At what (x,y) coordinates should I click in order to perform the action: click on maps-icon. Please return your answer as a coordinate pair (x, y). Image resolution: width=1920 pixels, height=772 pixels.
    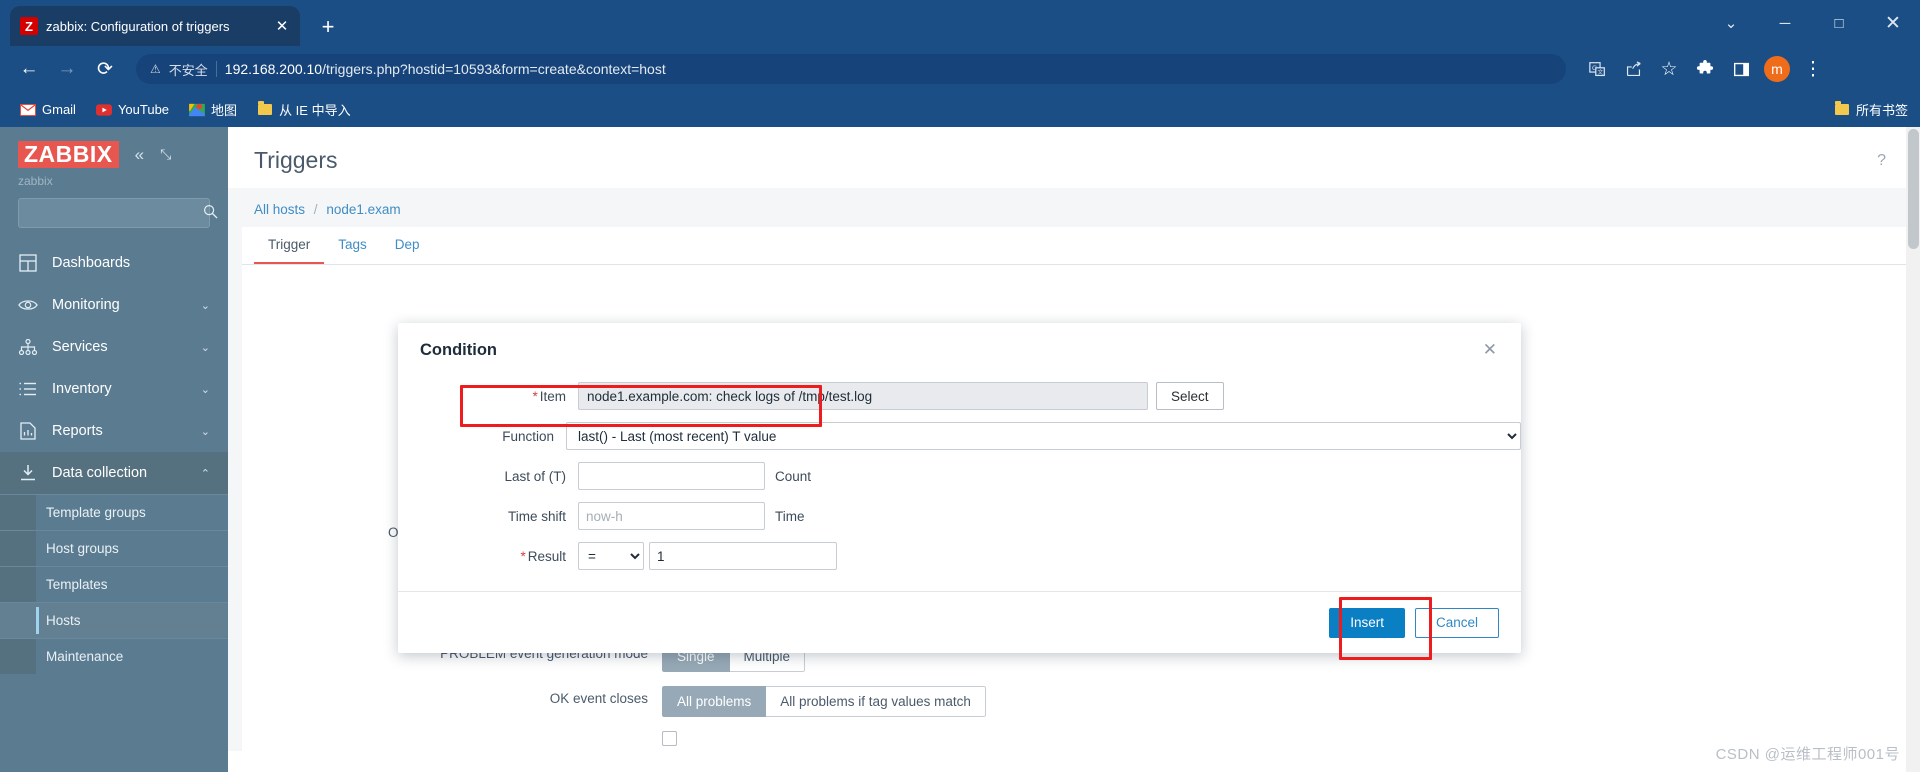
    Looking at the image, I should click on (197, 110).